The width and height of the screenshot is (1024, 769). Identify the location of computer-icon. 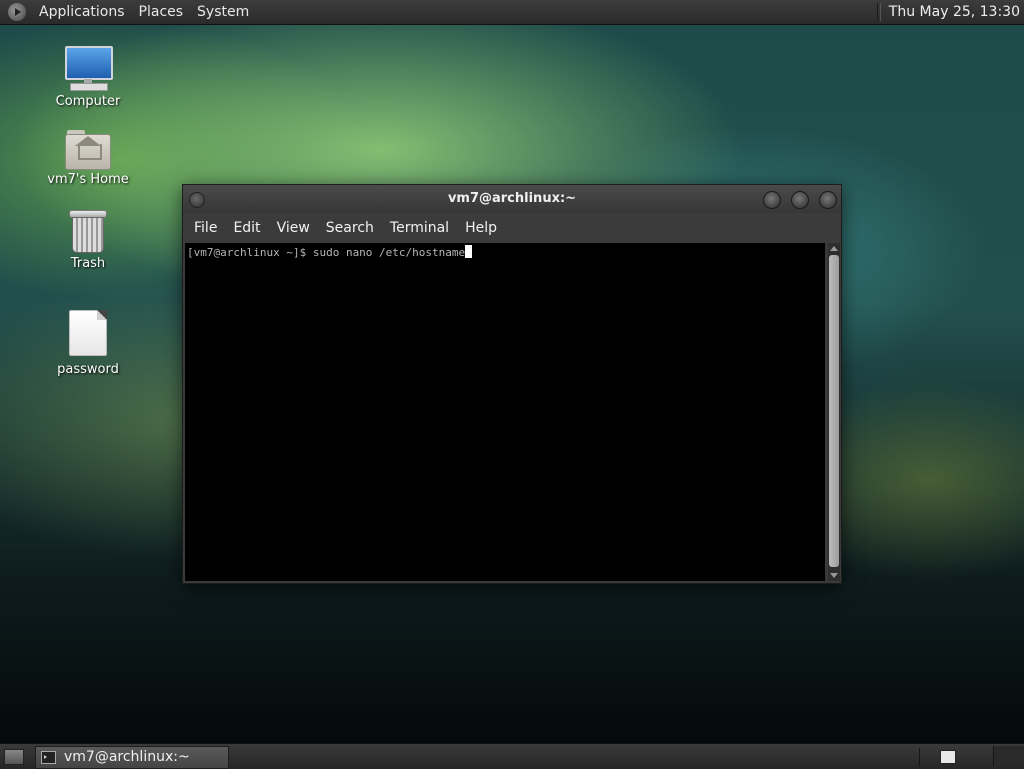
(88, 69).